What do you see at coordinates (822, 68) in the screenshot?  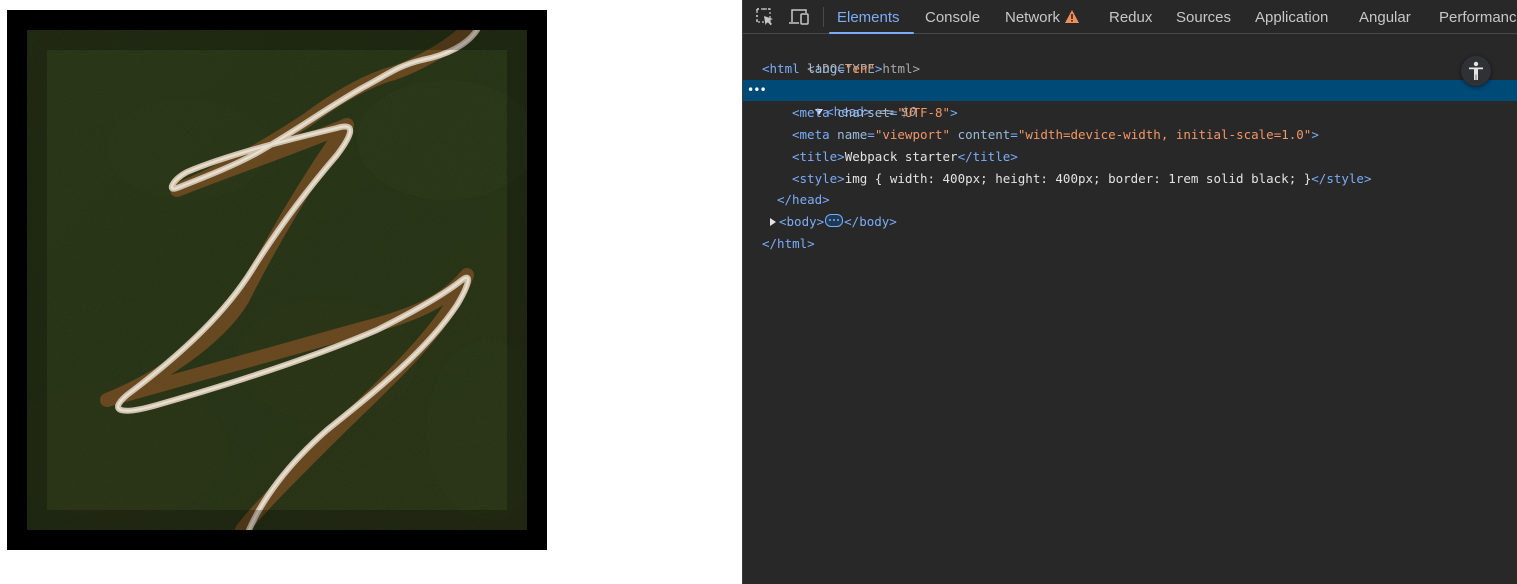 I see `attr-name: lang` at bounding box center [822, 68].